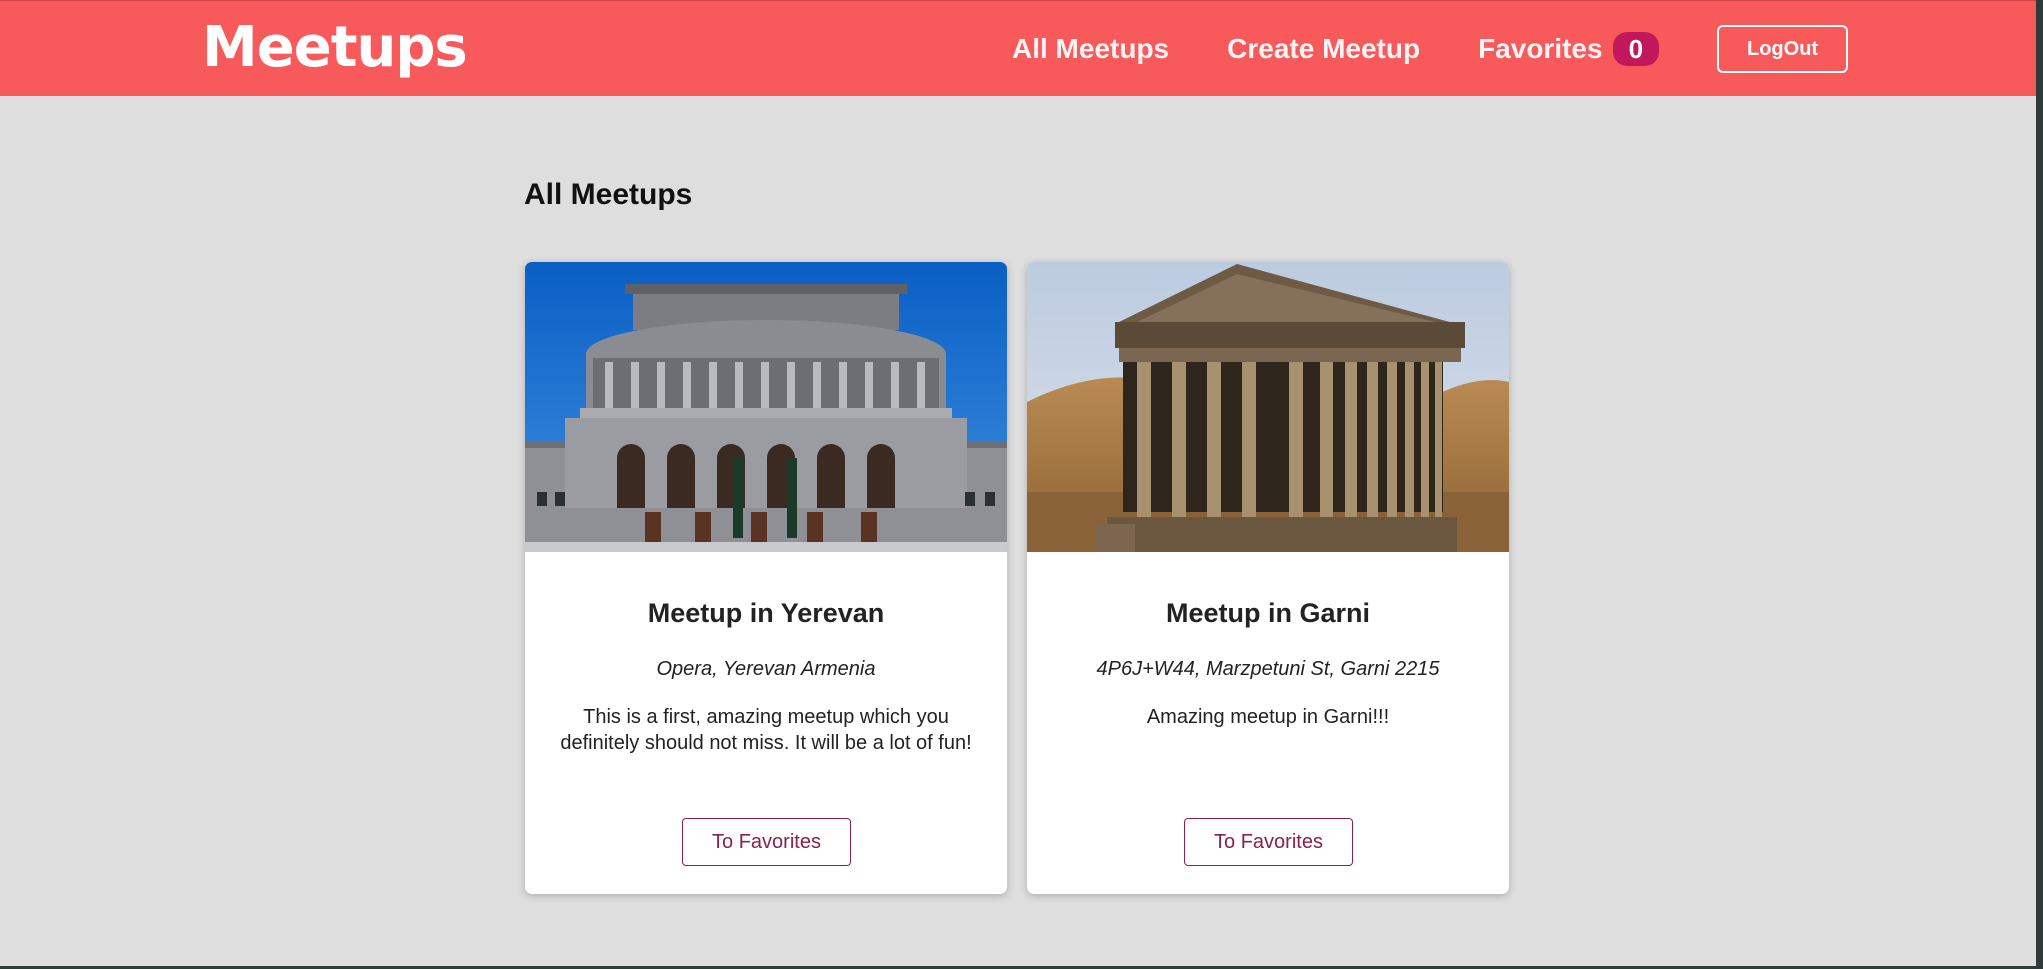 Image resolution: width=2043 pixels, height=969 pixels. I want to click on nav-favorites-group: Favorites 0, so click(1569, 49).